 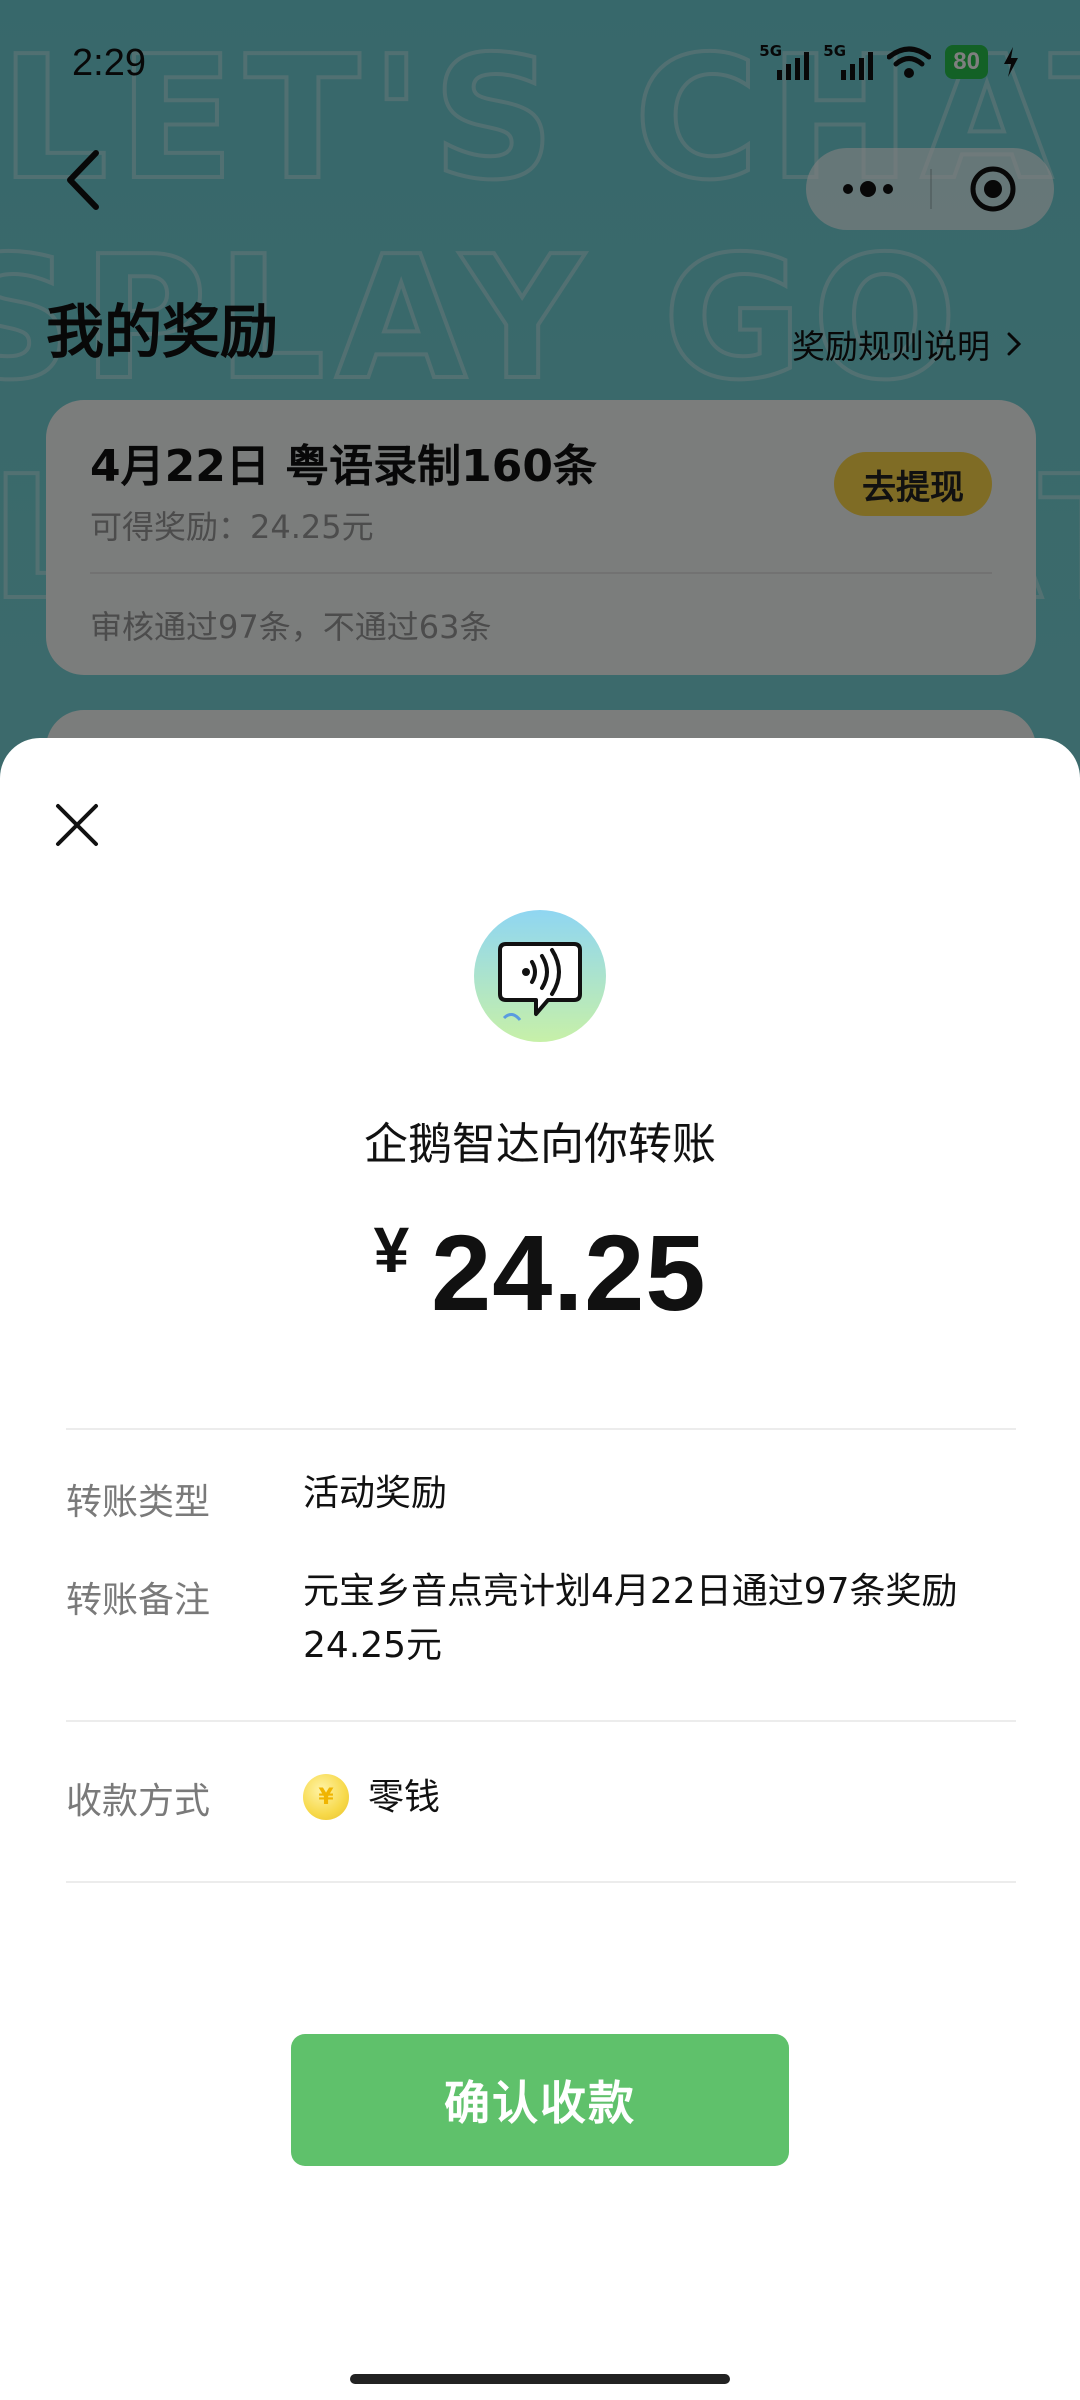 What do you see at coordinates (375, 1493) in the screenshot?
I see `transfer-type-value: 活动奖励` at bounding box center [375, 1493].